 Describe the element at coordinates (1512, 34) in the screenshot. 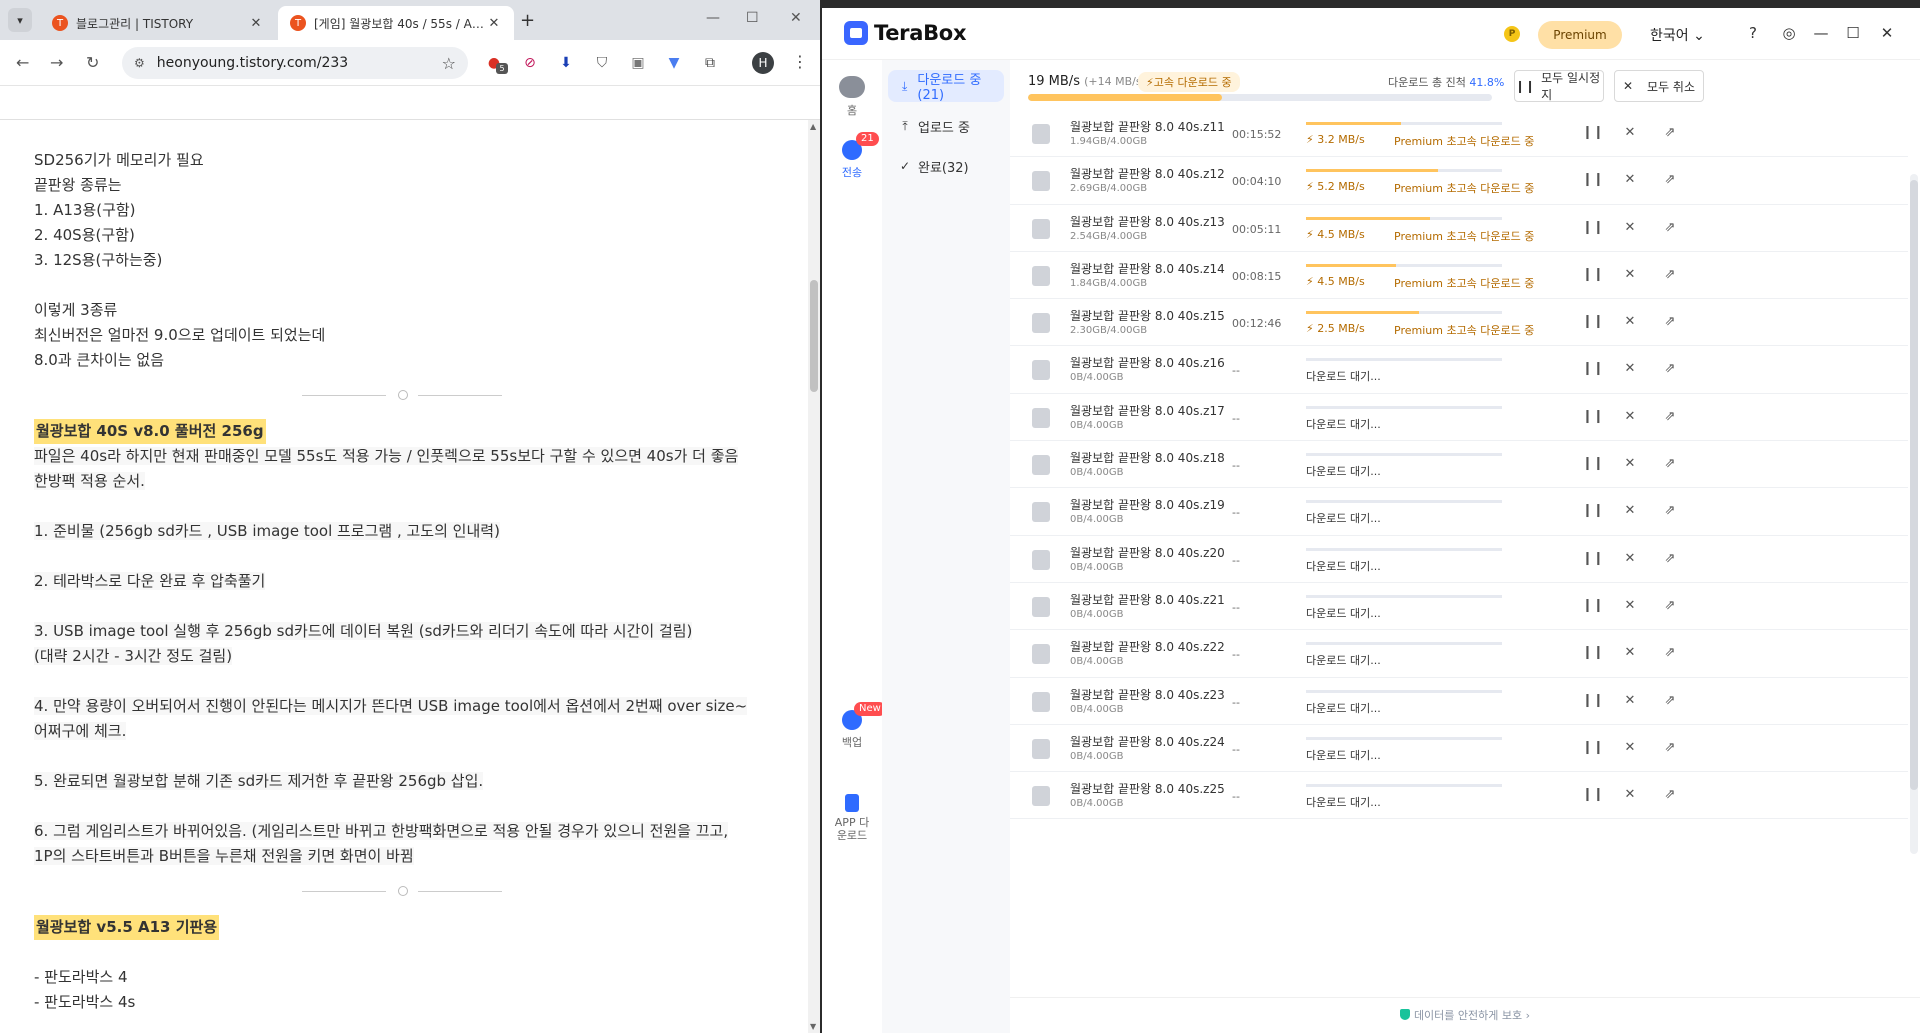

I see `points-coin-icon: P` at that location.